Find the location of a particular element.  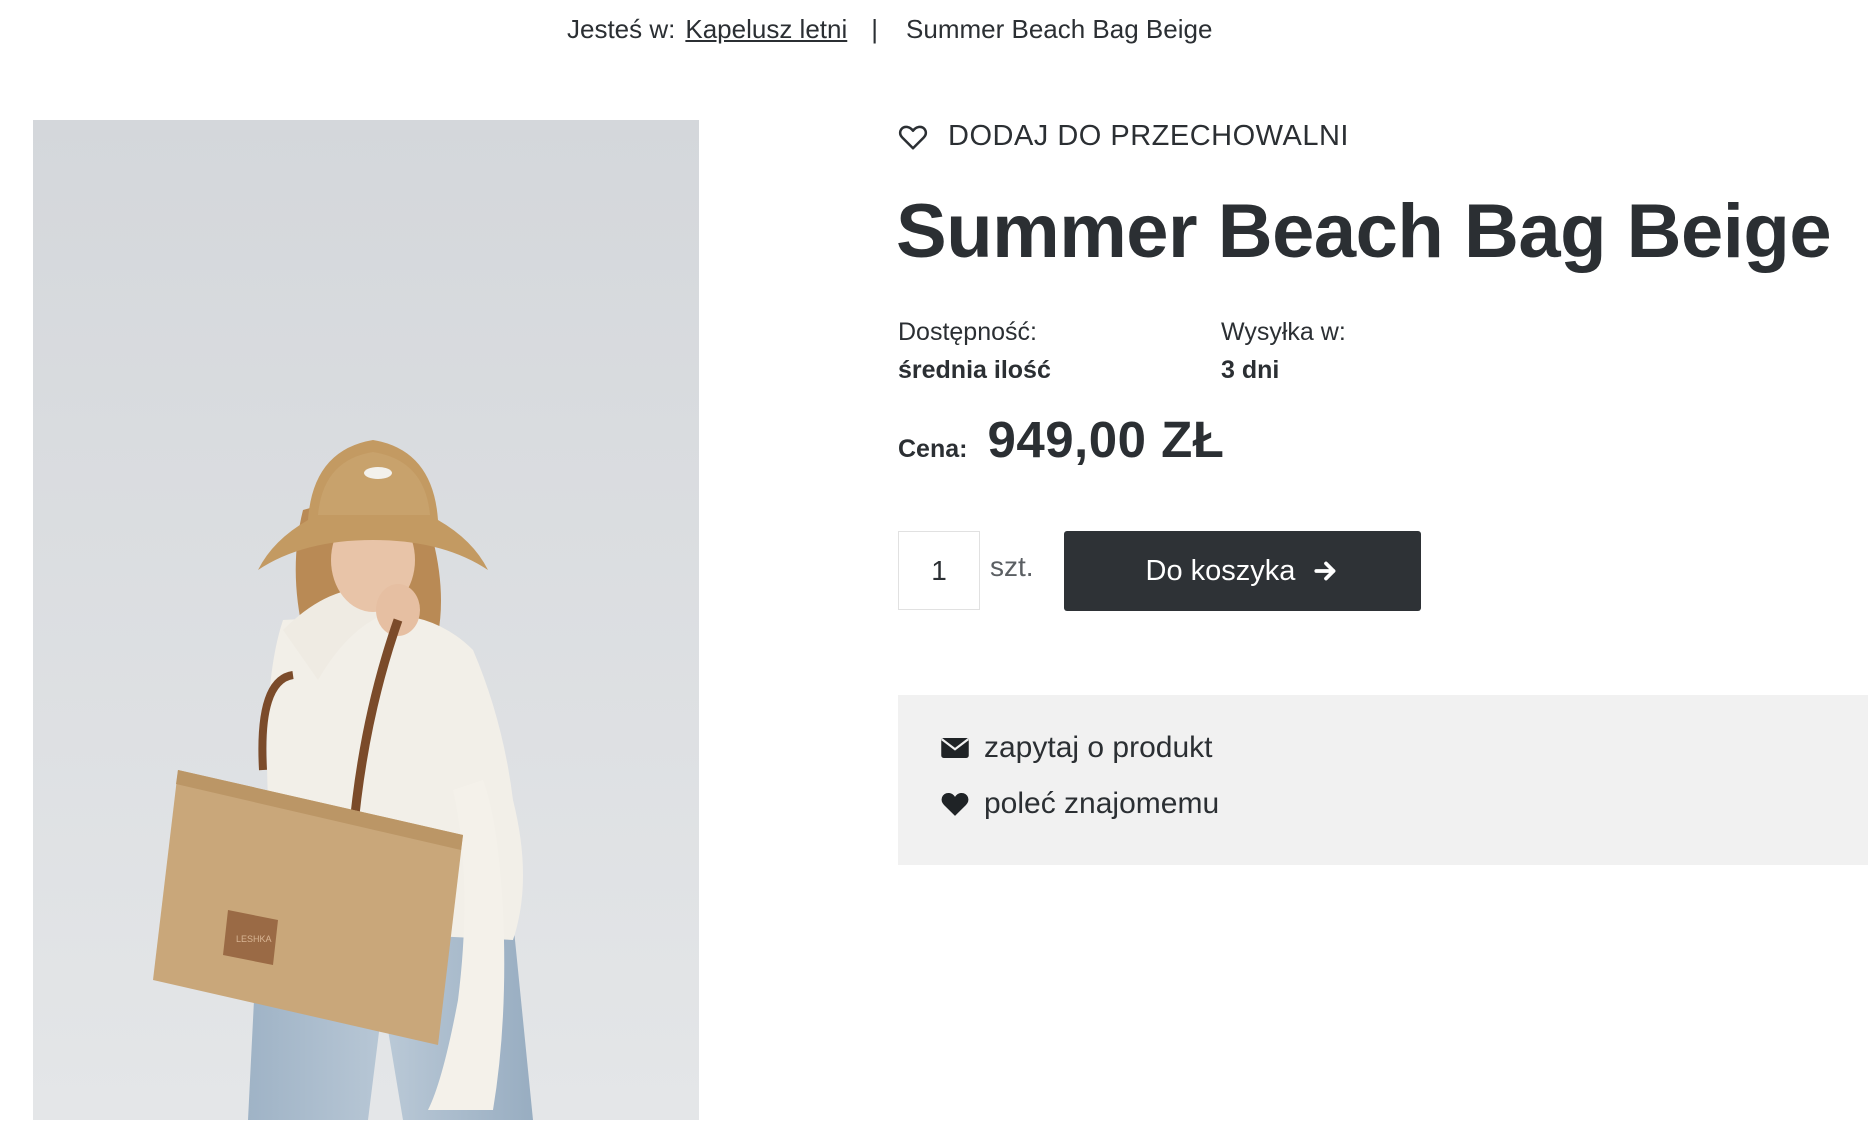

availability-label: Dostępność: is located at coordinates (967, 332).